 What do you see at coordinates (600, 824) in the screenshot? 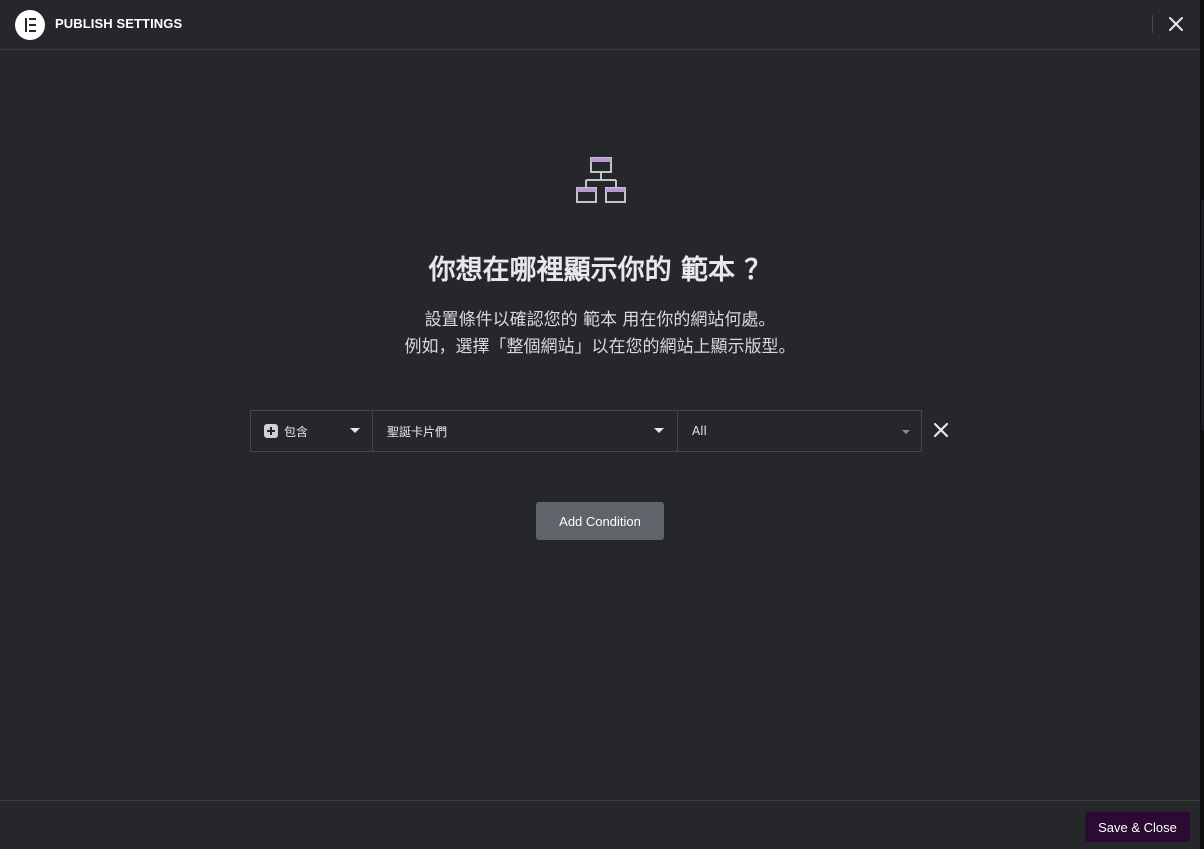
I see `modal-footer: Save & Close` at bounding box center [600, 824].